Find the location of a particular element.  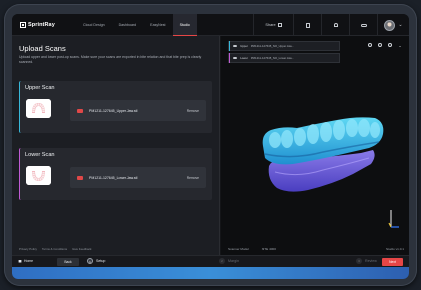

logo-mark-icon is located at coordinates (23, 24).